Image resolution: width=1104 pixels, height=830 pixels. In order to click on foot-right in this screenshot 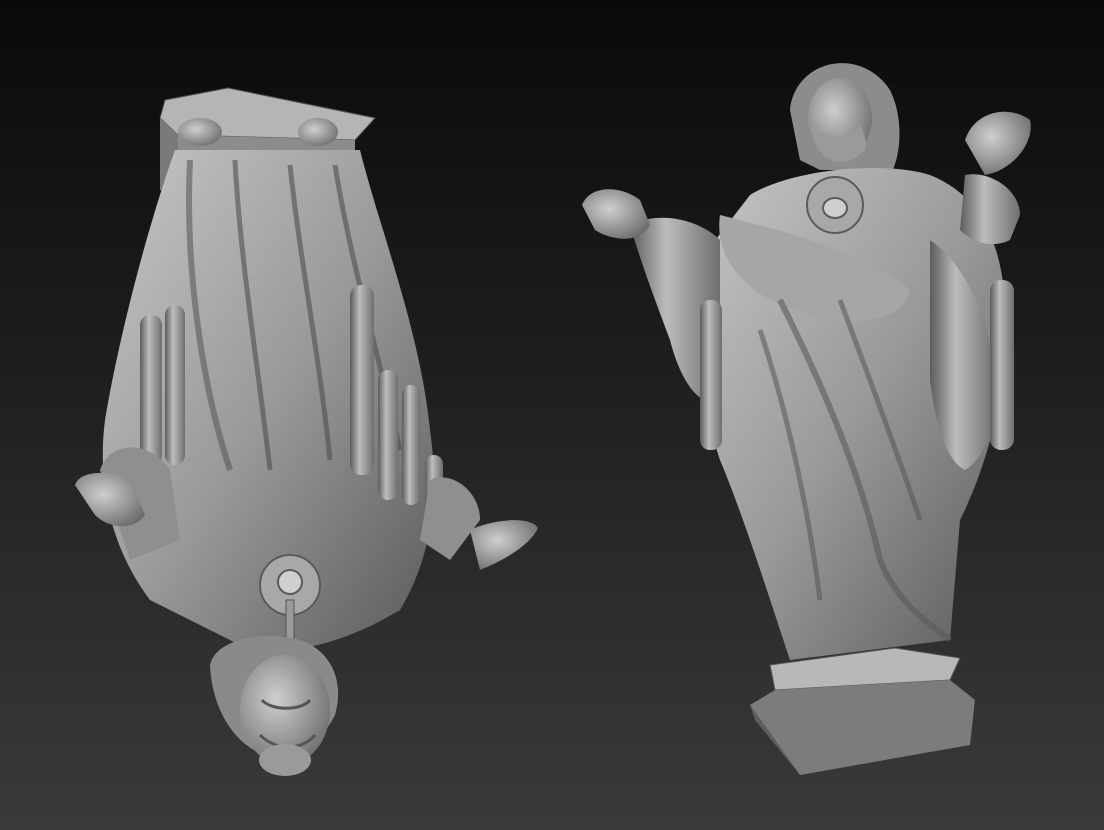, I will do `click(318, 132)`.